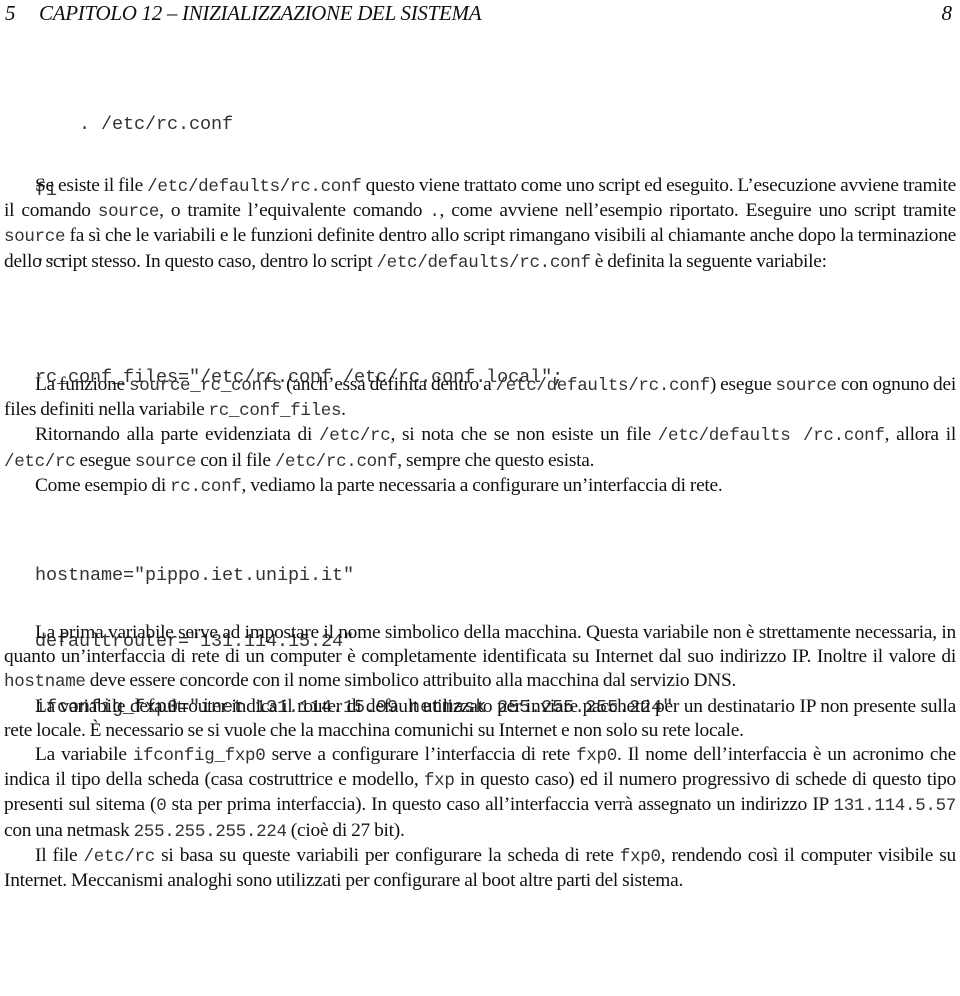 The image size is (960, 996). Describe the element at coordinates (345, 830) in the screenshot. I see `text-run: (cioè di 27 bit).` at that location.